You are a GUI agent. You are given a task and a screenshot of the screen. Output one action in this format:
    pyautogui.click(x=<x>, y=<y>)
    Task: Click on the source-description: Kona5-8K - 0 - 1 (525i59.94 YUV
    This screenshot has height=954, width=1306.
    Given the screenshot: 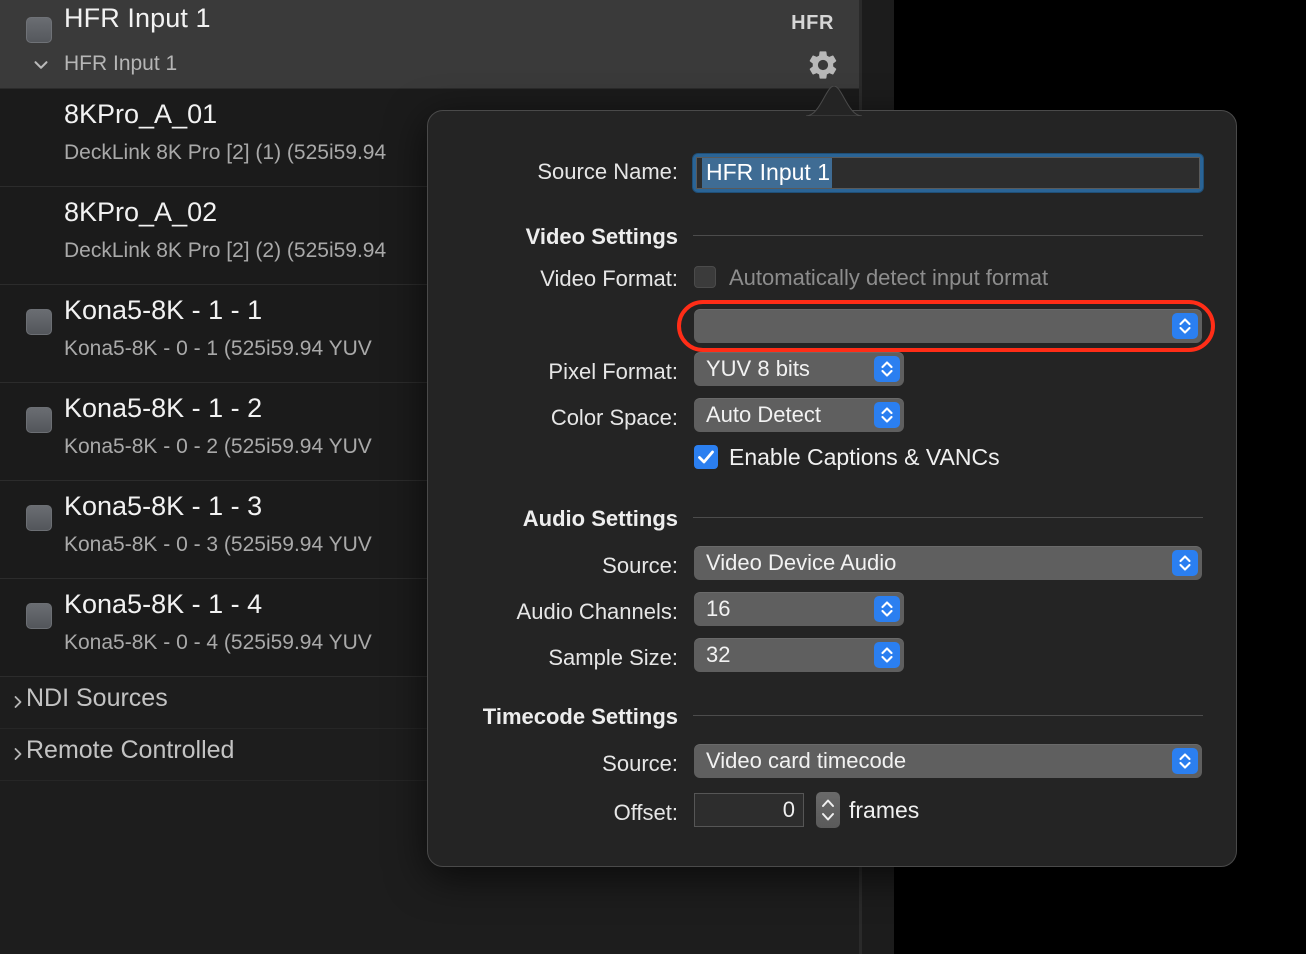 What is the action you would take?
    pyautogui.click(x=218, y=348)
    